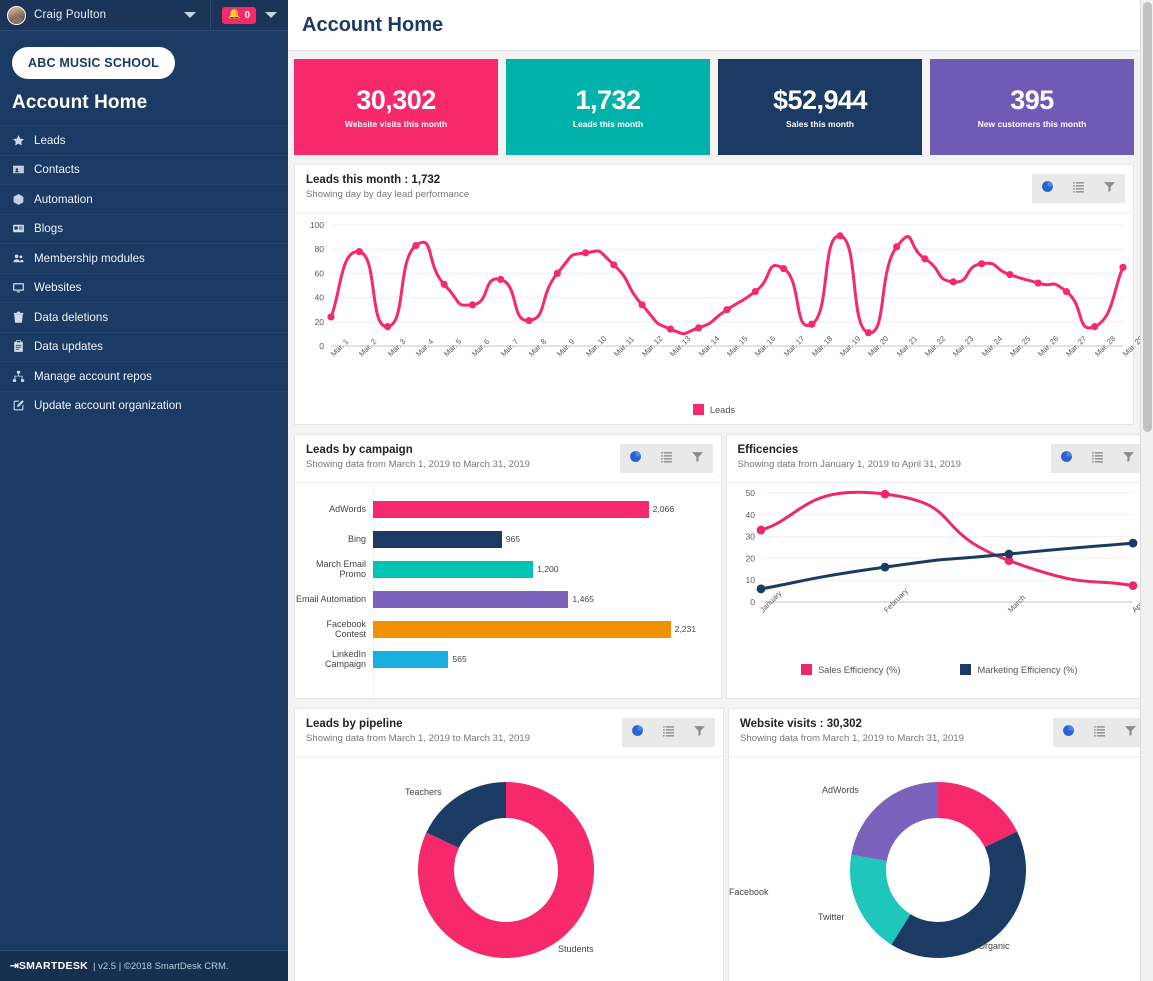 The width and height of the screenshot is (1153, 981). I want to click on bar-label: LinkedIn Campaign, so click(345, 659).